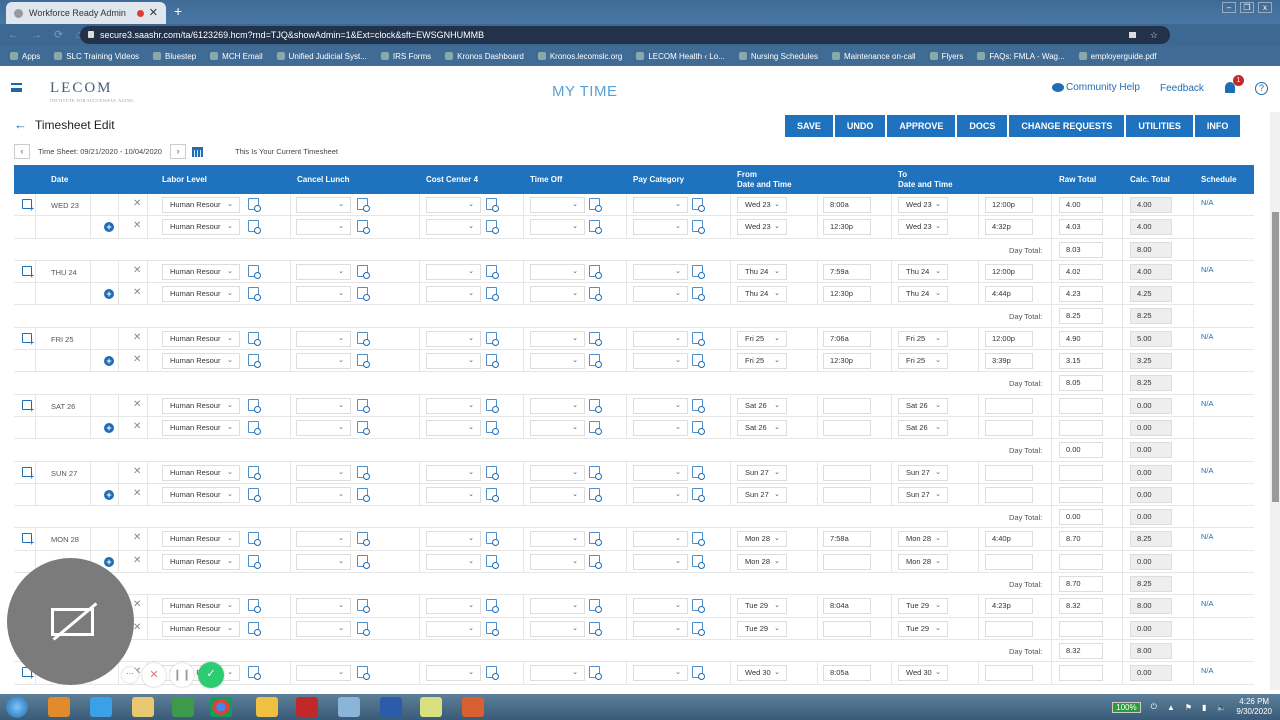  Describe the element at coordinates (307, 707) in the screenshot. I see `acrobat-icon` at that location.